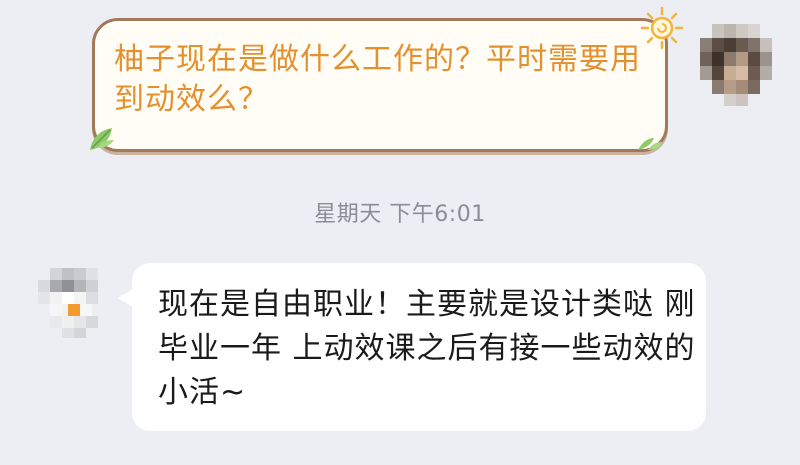  What do you see at coordinates (377, 79) in the screenshot?
I see `outgoing-message-text: 柚子现在是做什么工作的？平时需要用到动效么？` at bounding box center [377, 79].